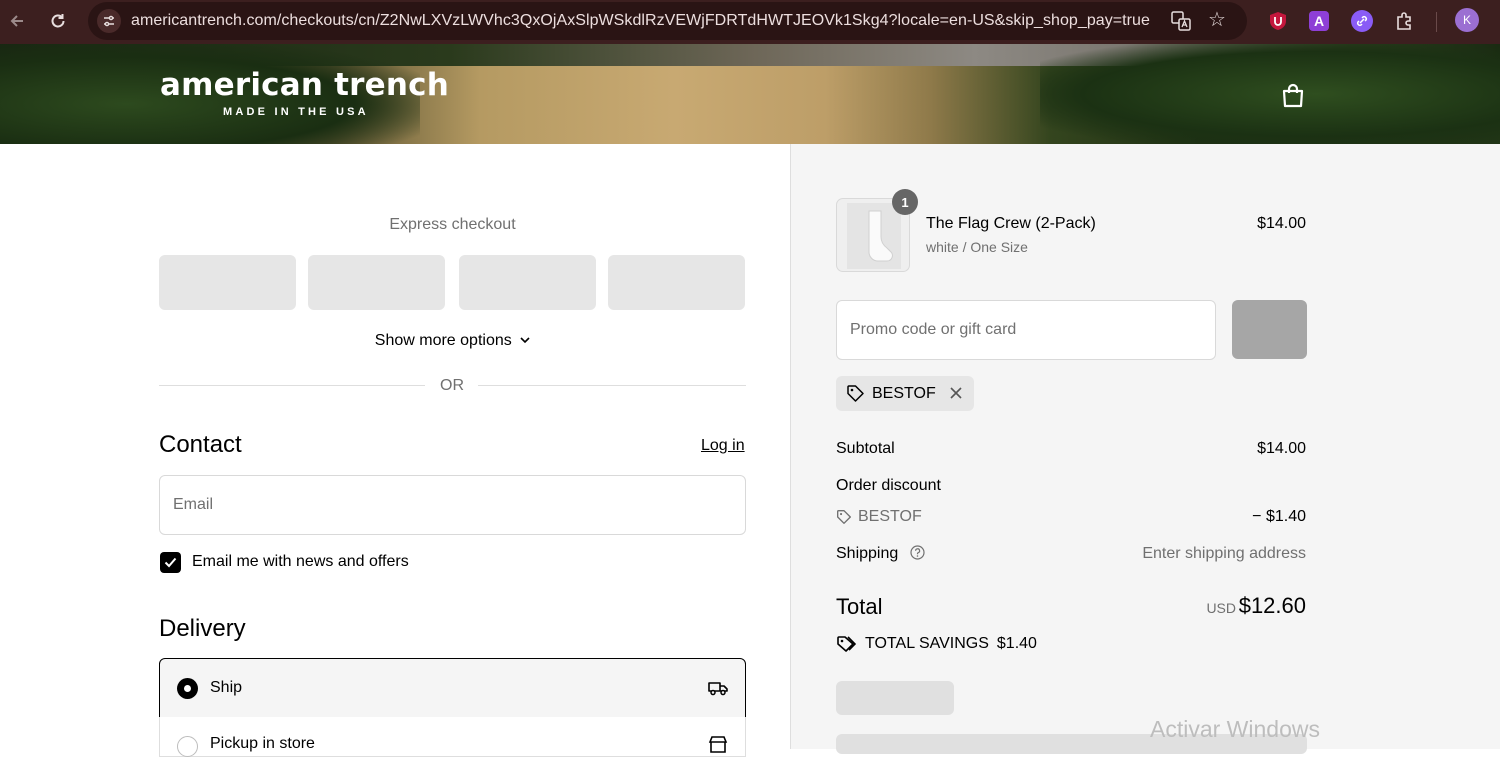 The height and width of the screenshot is (758, 1500). What do you see at coordinates (292, 385) in the screenshot?
I see `or-divider-left` at bounding box center [292, 385].